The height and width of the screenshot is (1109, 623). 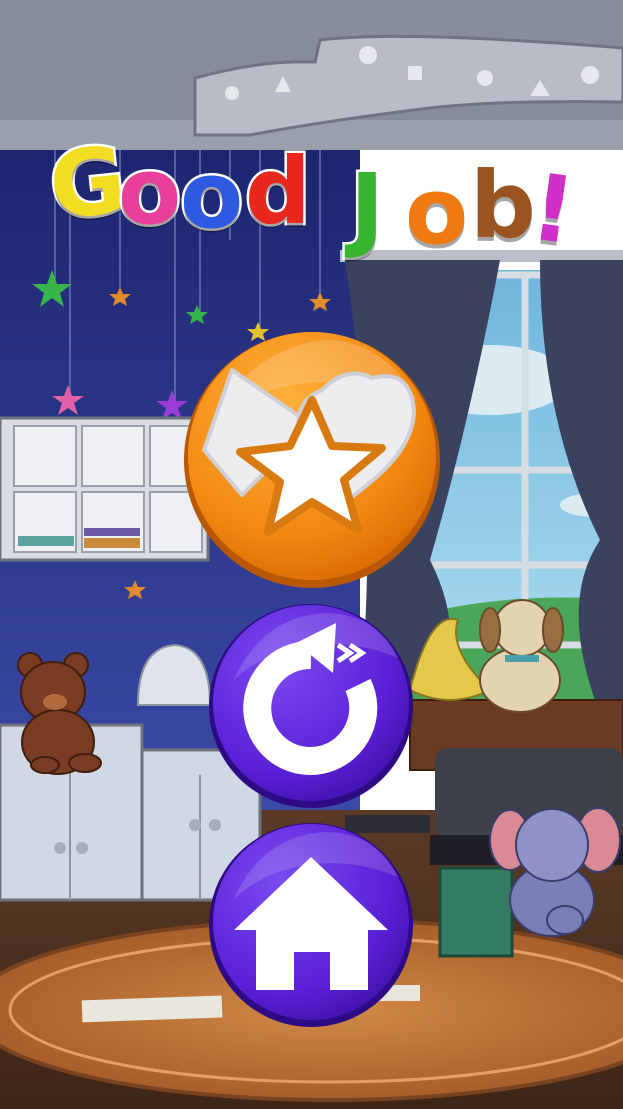 What do you see at coordinates (316, 196) in the screenshot?
I see `good-job-title: G o o d J o b !` at bounding box center [316, 196].